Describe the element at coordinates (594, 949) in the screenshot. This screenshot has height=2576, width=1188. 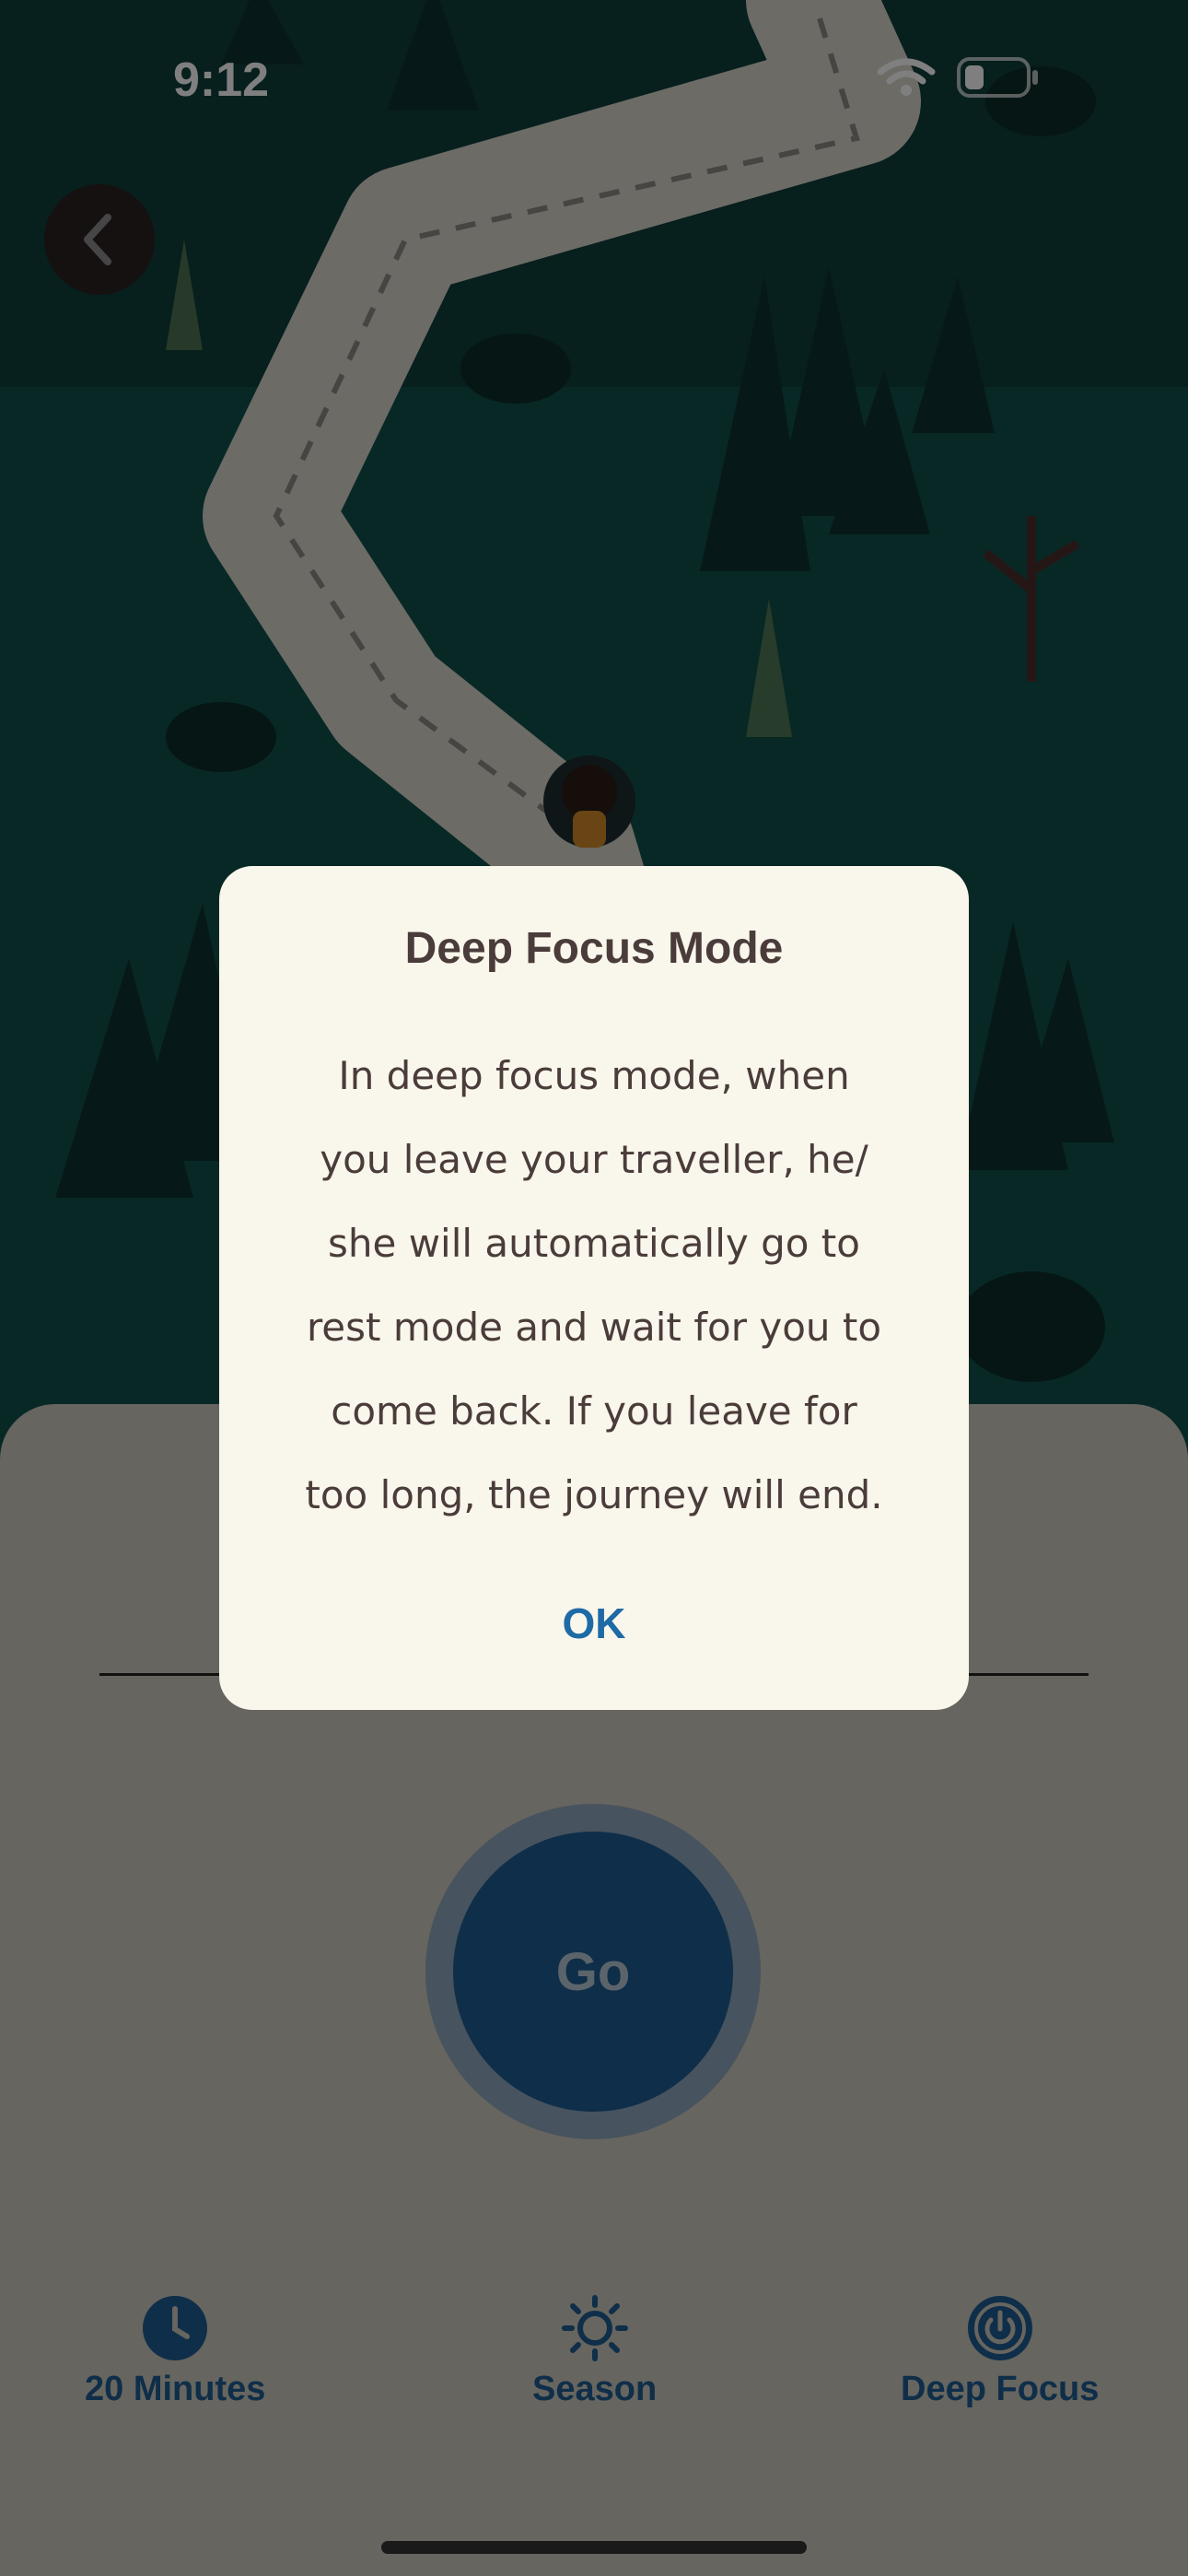
I see `dialog-title: Deep Focus Mode` at that location.